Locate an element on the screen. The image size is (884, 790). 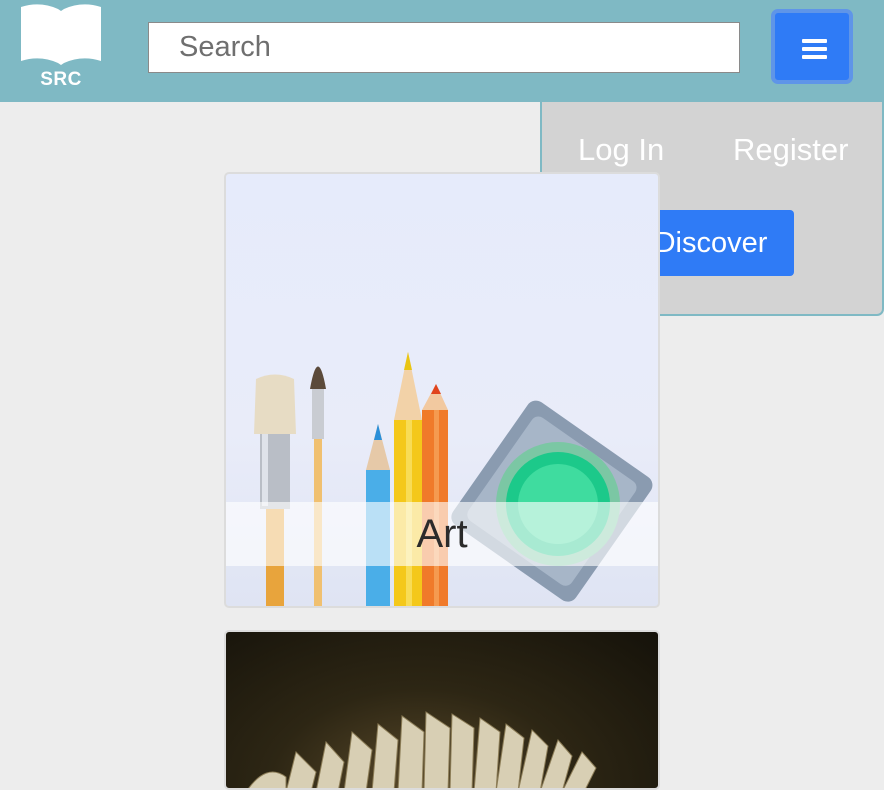
book-pages-image is located at coordinates (422, 749).